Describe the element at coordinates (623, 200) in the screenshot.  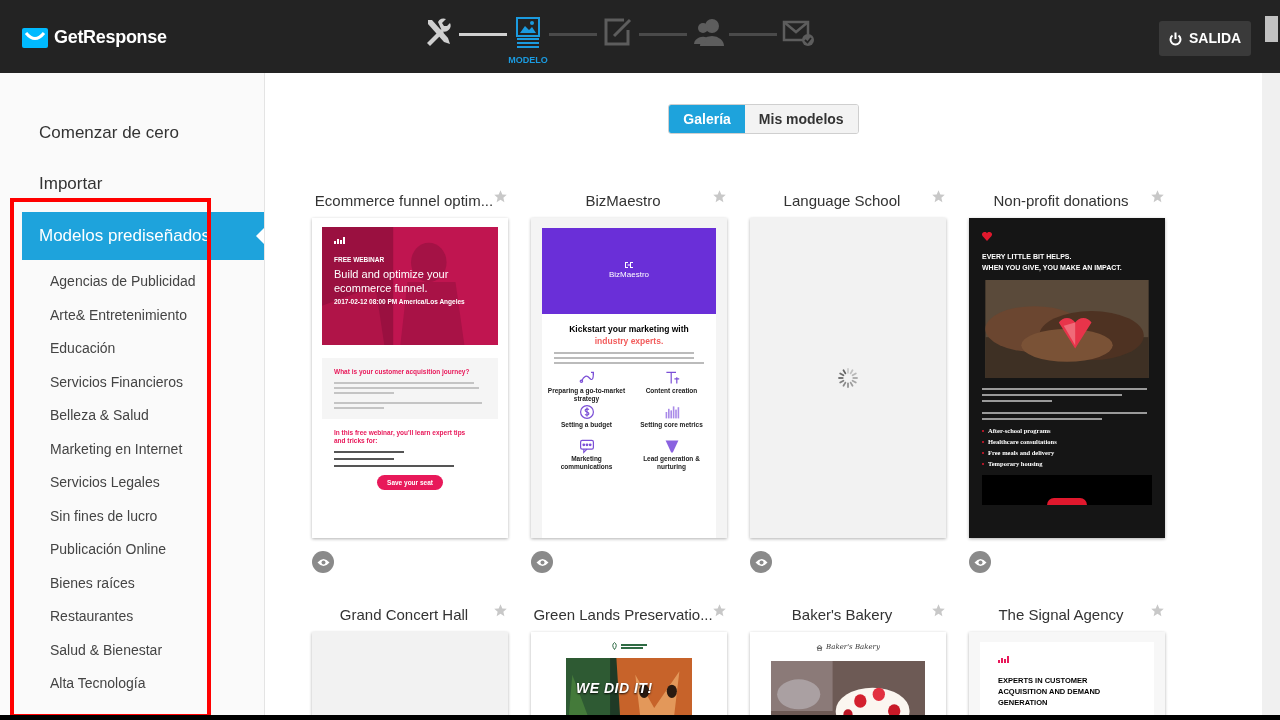
I see `template-title: BizMaestro` at that location.